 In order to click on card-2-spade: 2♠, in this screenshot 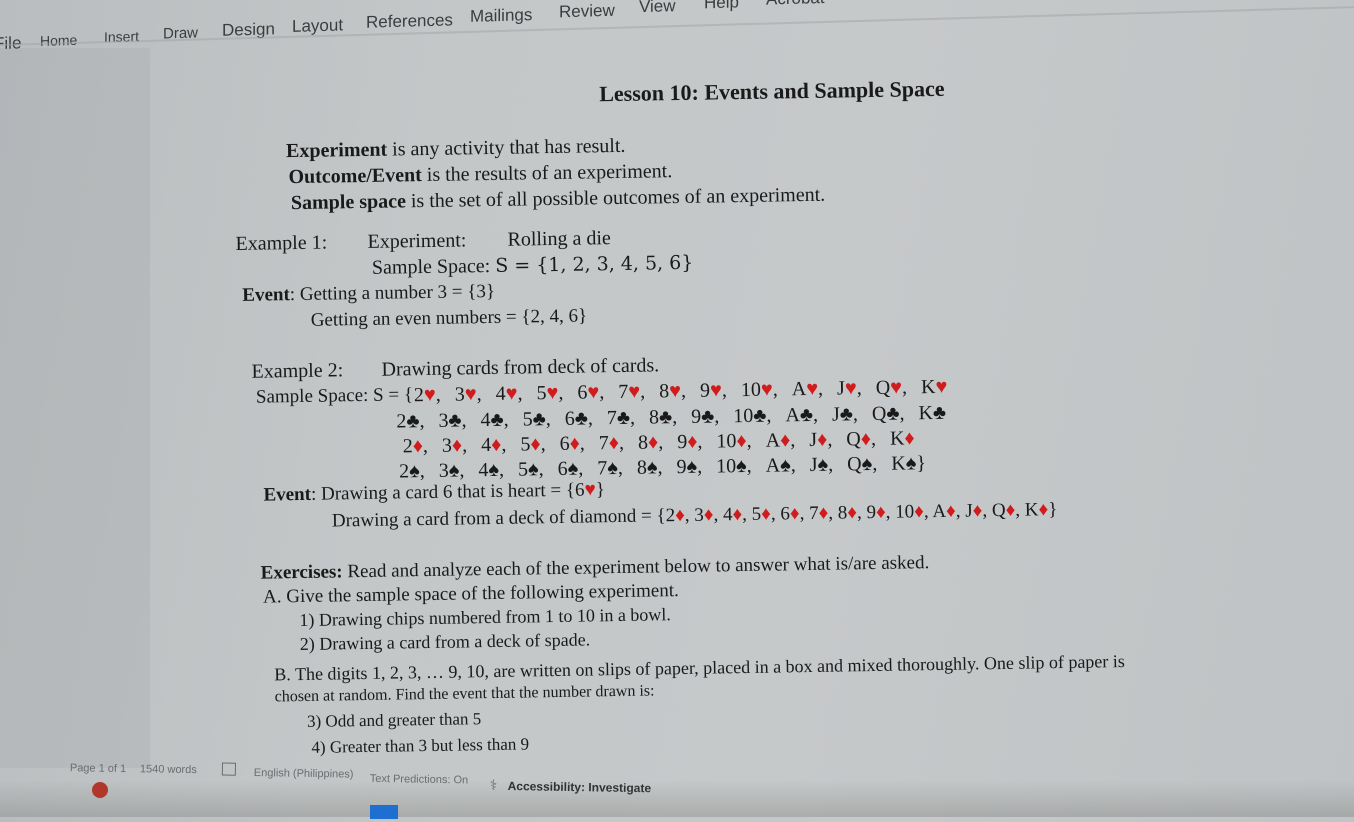, I will do `click(412, 471)`.